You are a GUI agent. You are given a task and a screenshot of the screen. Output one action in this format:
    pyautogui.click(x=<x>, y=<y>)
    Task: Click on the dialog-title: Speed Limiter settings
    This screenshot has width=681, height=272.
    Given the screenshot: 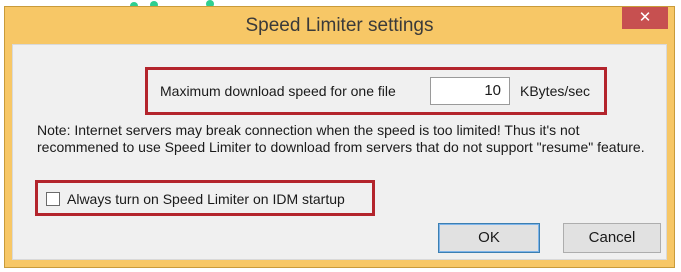 What is the action you would take?
    pyautogui.click(x=339, y=25)
    